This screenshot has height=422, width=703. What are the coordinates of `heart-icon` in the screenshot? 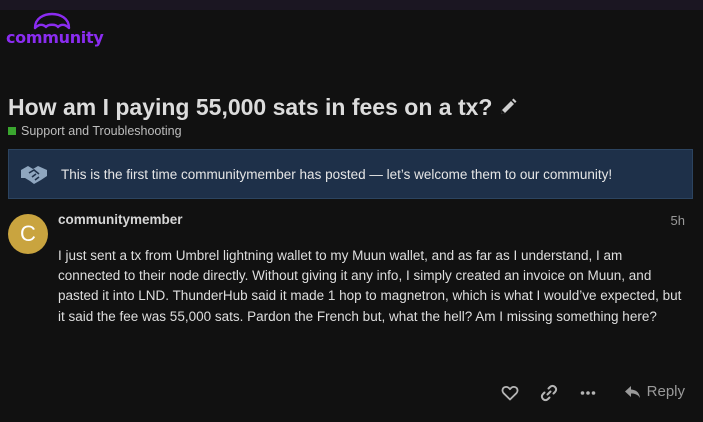 It's located at (510, 393).